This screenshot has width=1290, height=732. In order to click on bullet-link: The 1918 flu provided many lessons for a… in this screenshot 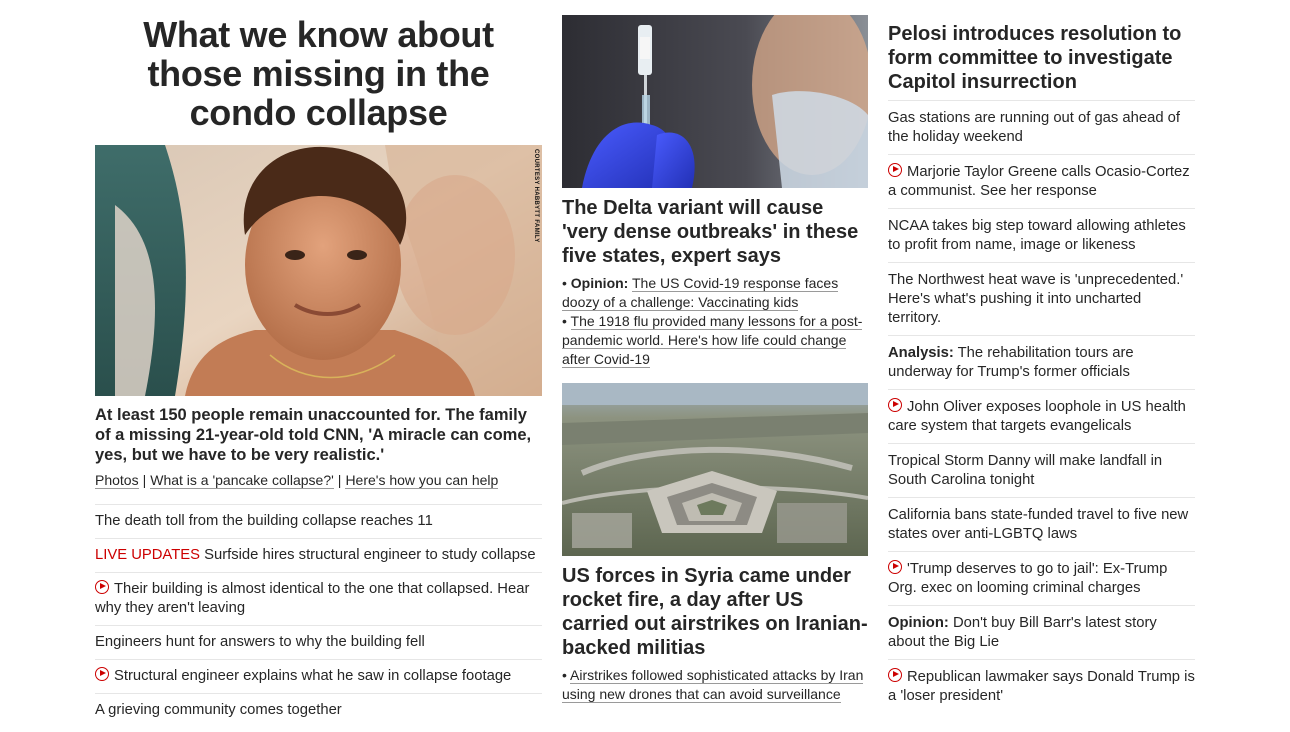, I will do `click(712, 340)`.